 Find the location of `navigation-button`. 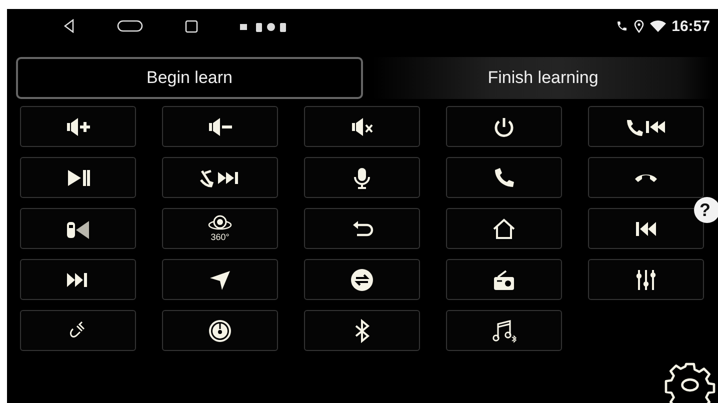

navigation-button is located at coordinates (220, 279).